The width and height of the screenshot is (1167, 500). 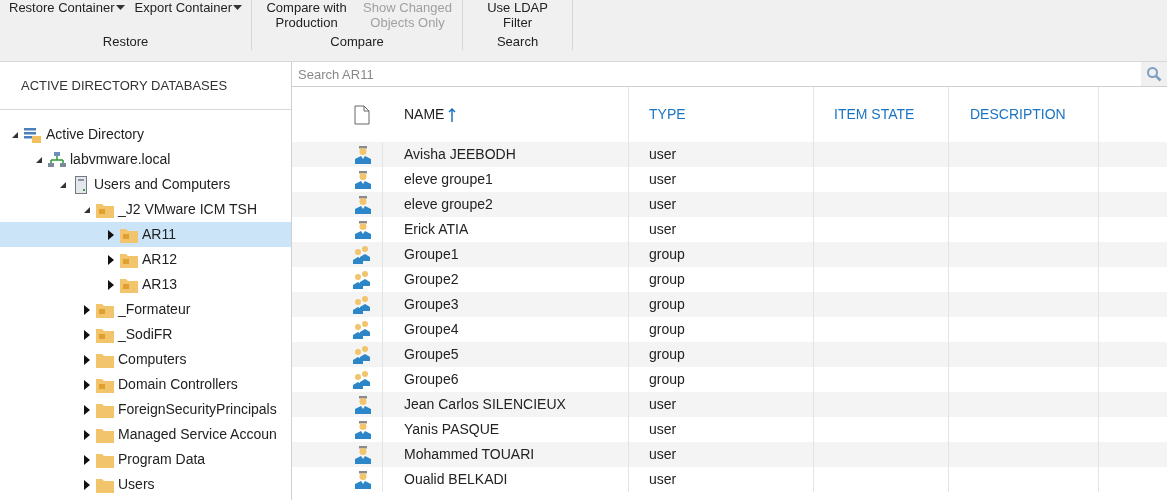 What do you see at coordinates (485, 404) in the screenshot?
I see `table-cell-text: Jean Carlos SILENCIEUX` at bounding box center [485, 404].